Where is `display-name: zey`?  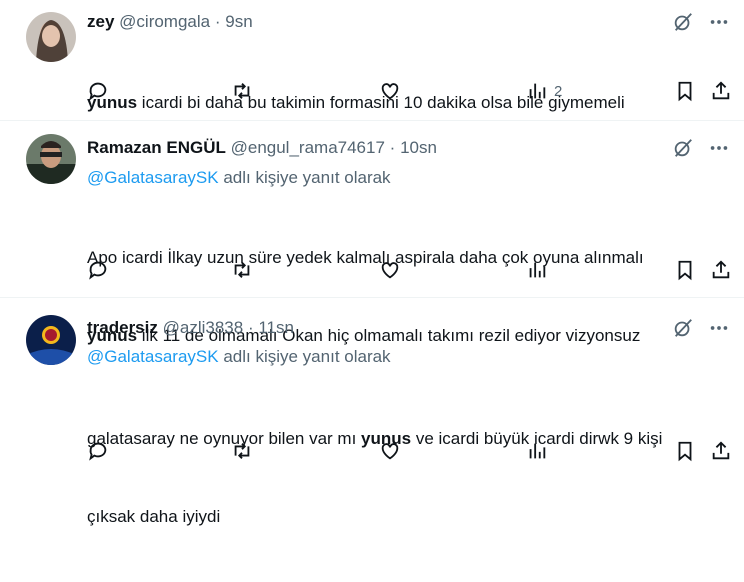 display-name: zey is located at coordinates (100, 21).